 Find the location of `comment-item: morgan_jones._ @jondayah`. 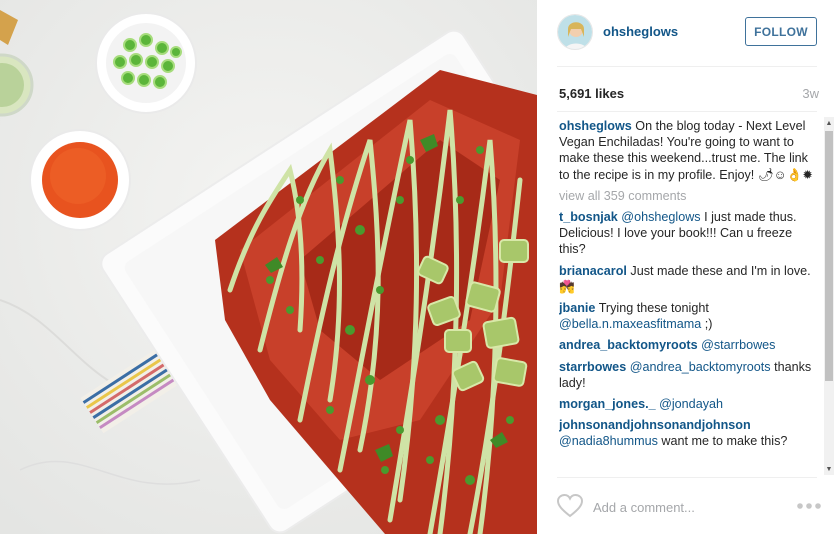

comment-item: morgan_jones._ @jondayah is located at coordinates (690, 404).